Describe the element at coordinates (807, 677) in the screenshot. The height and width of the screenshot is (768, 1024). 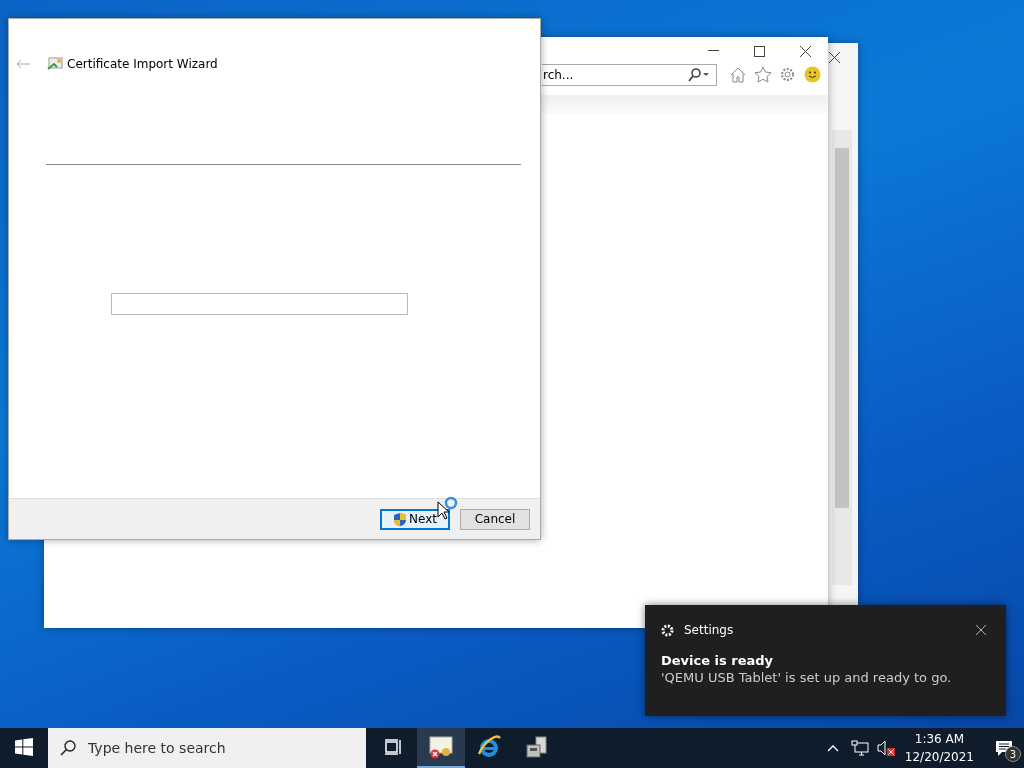
I see `notification-message: 'QEMU USB Tablet' is set up and ready to go.` at that location.